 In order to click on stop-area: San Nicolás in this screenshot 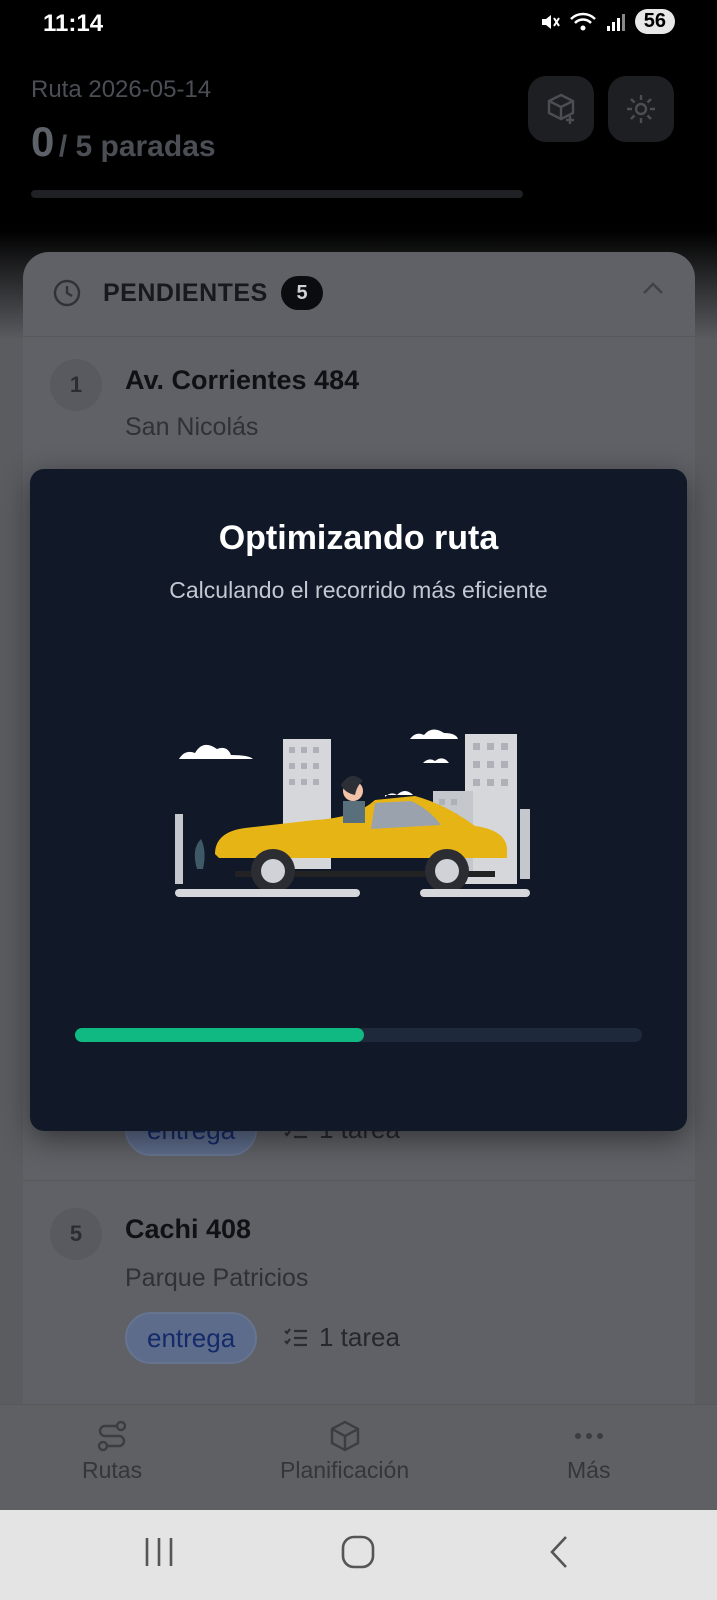, I will do `click(192, 427)`.